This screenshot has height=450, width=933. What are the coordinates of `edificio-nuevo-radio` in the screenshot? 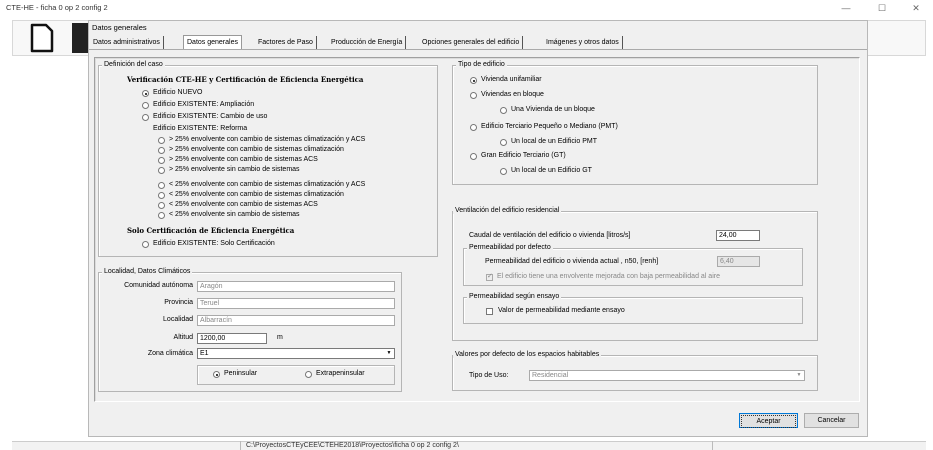 It's located at (145, 93).